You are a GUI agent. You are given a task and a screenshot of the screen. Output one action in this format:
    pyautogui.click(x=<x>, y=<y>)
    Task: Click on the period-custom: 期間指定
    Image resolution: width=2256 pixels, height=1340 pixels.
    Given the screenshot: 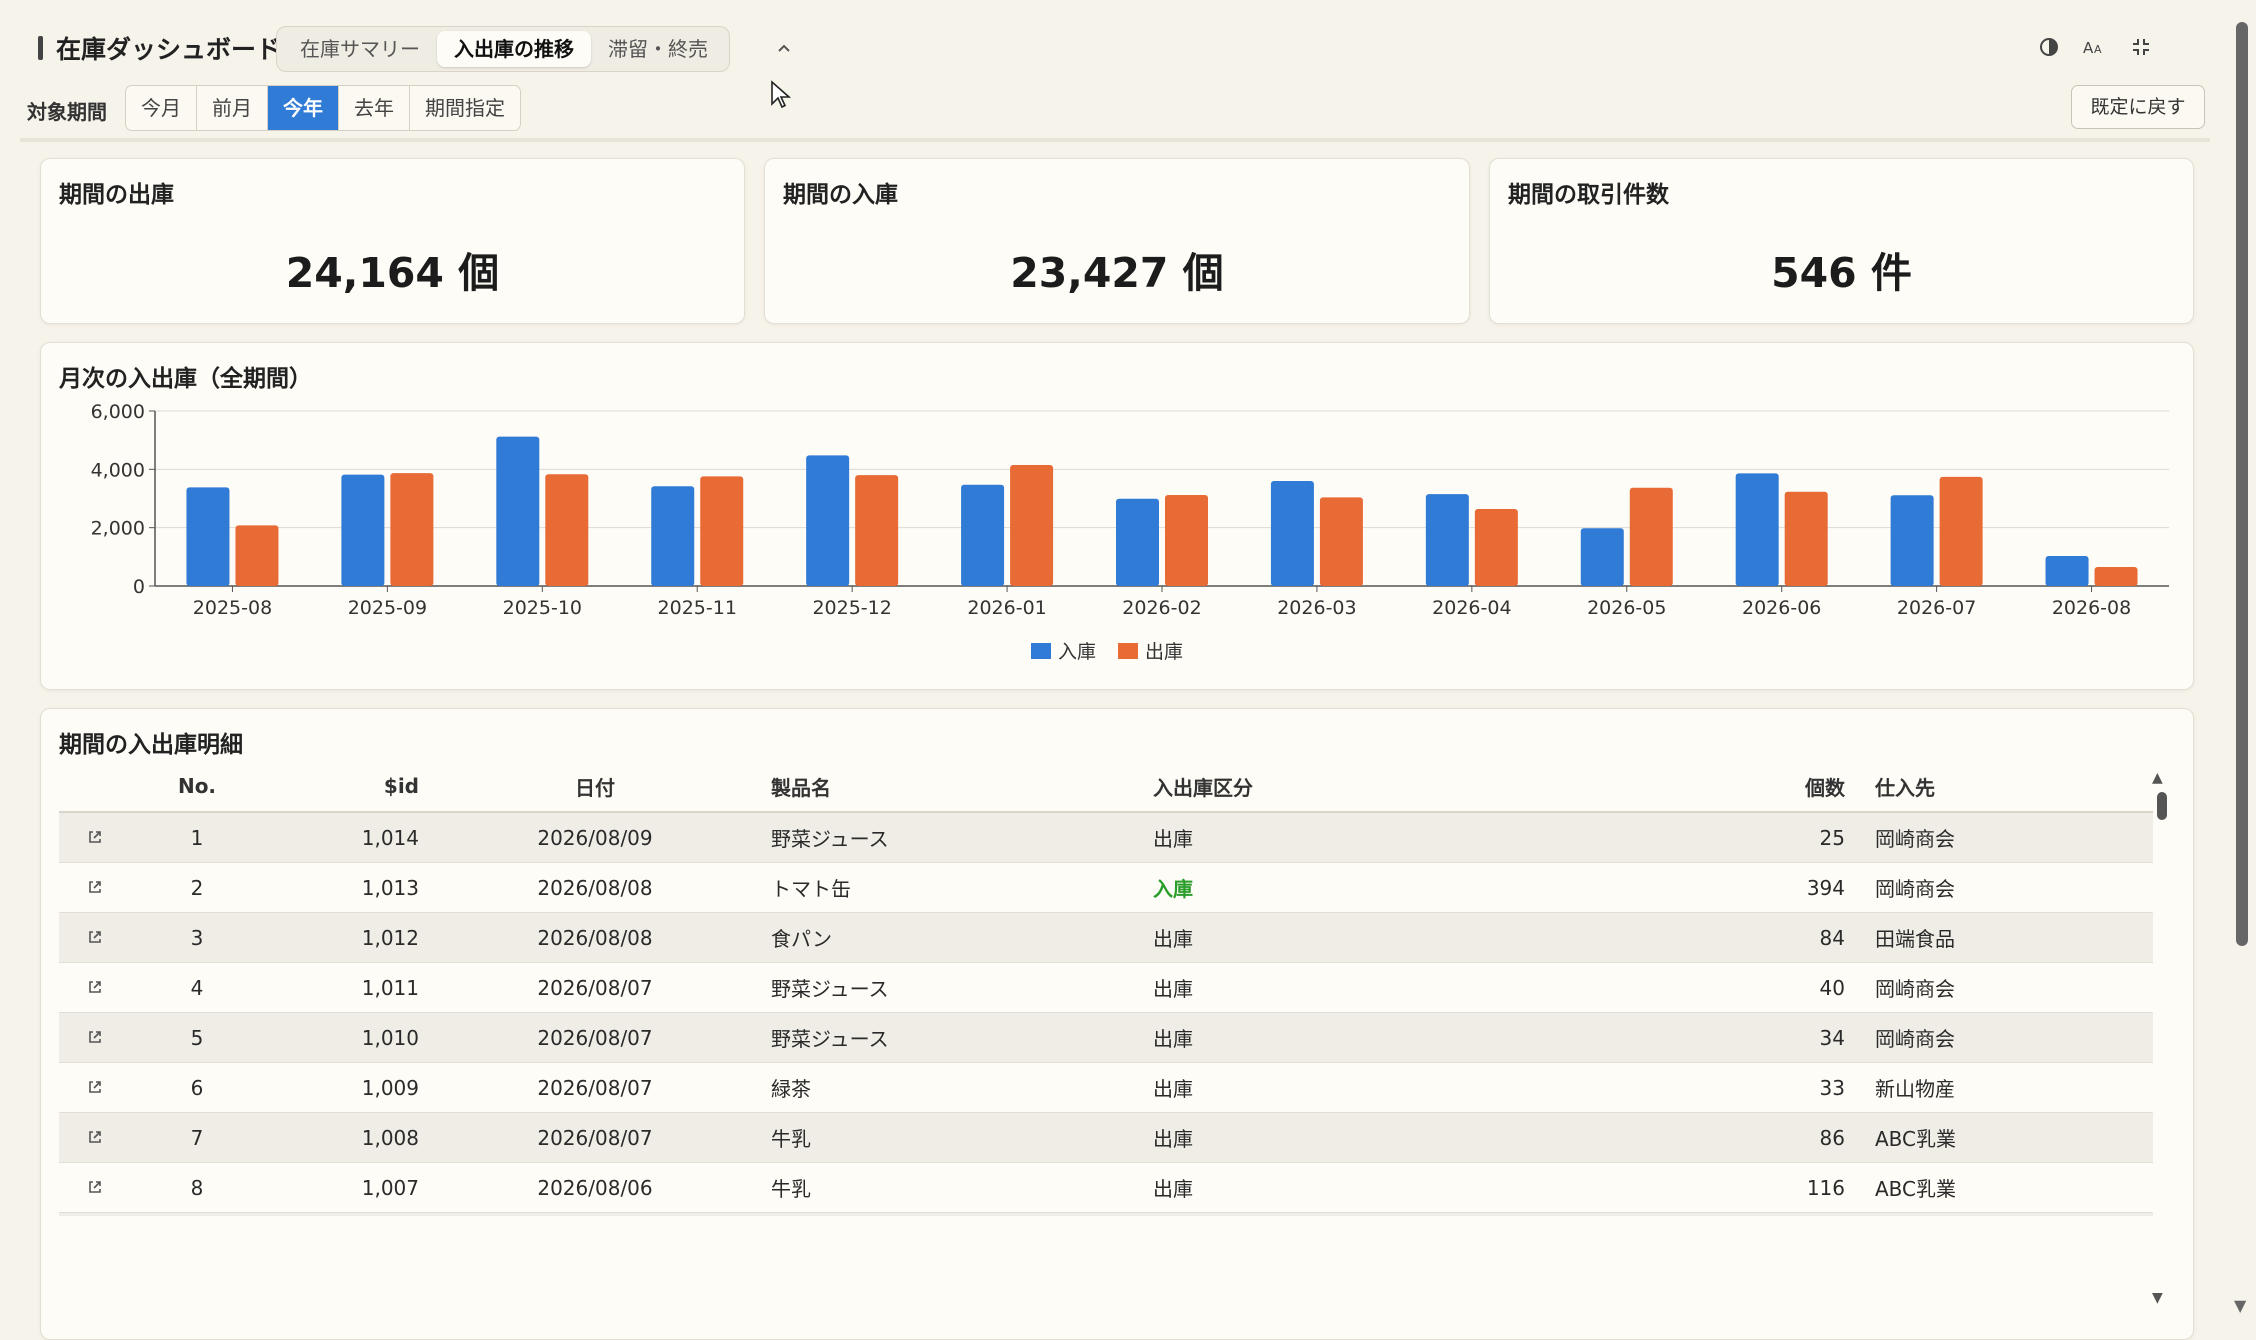 What is the action you would take?
    pyautogui.click(x=465, y=108)
    